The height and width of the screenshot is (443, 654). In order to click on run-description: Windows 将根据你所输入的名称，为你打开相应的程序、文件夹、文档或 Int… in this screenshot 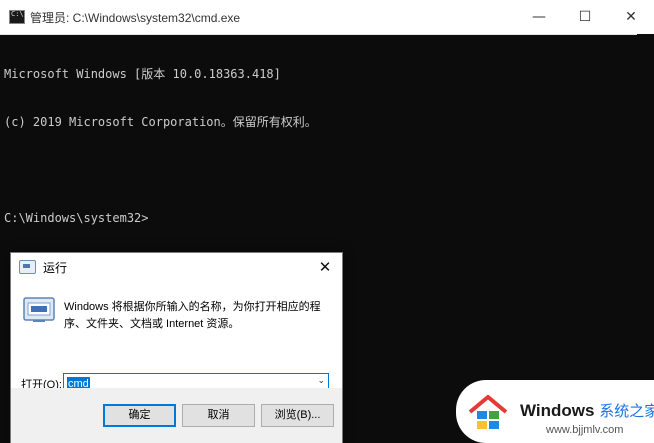, I will do `click(192, 315)`.